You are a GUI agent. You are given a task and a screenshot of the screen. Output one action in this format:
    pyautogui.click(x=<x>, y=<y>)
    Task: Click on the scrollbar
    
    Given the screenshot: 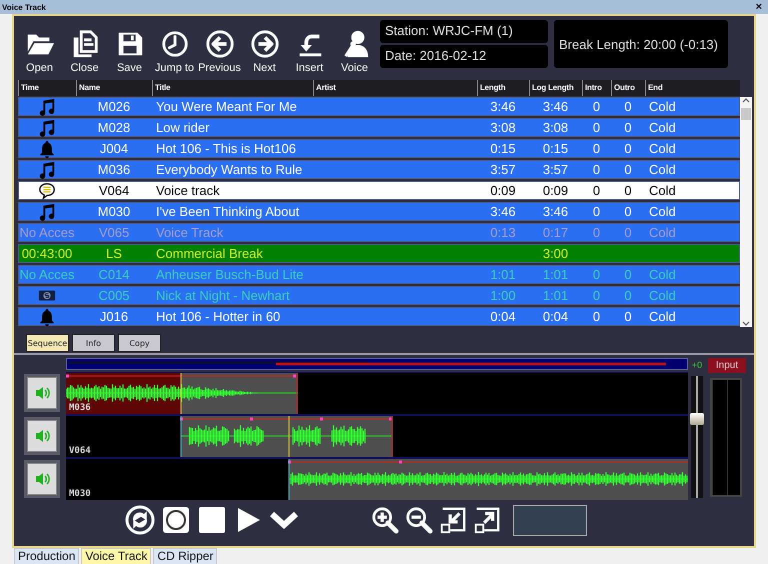 What is the action you would take?
    pyautogui.click(x=746, y=212)
    